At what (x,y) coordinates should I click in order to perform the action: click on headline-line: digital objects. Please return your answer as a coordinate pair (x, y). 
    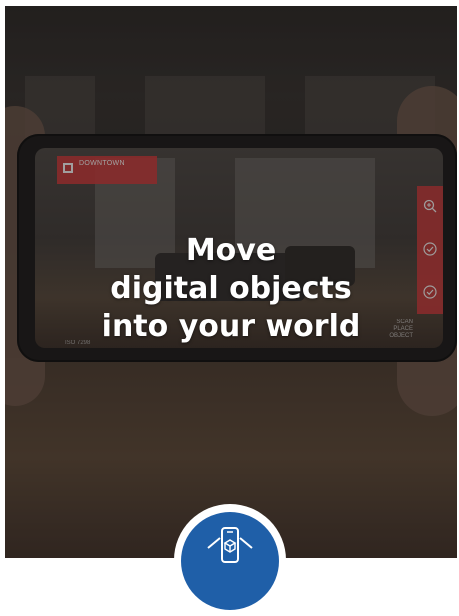
    Looking at the image, I should click on (231, 288).